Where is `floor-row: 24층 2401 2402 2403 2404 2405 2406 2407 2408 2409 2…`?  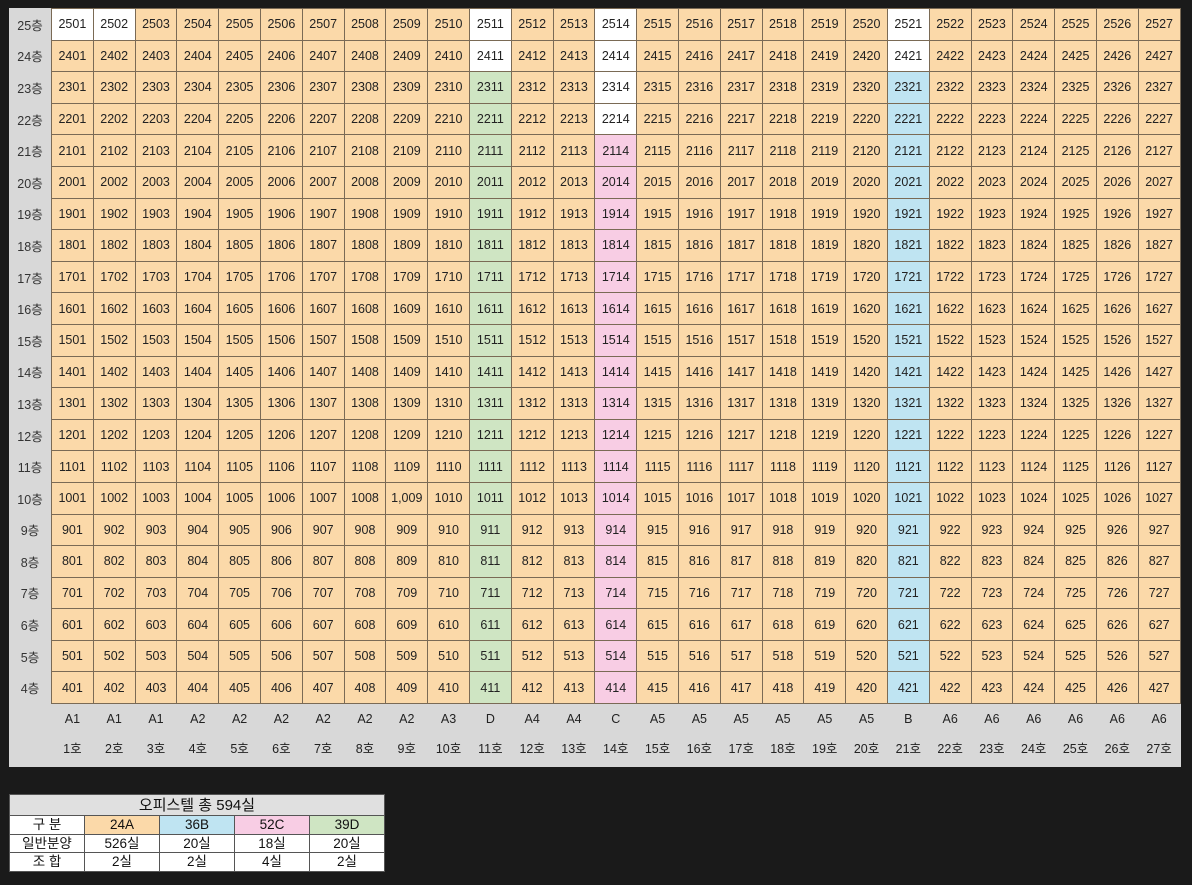
floor-row: 24층 2401 2402 2403 2404 2405 2406 2407 2408 2409 2… is located at coordinates (595, 56).